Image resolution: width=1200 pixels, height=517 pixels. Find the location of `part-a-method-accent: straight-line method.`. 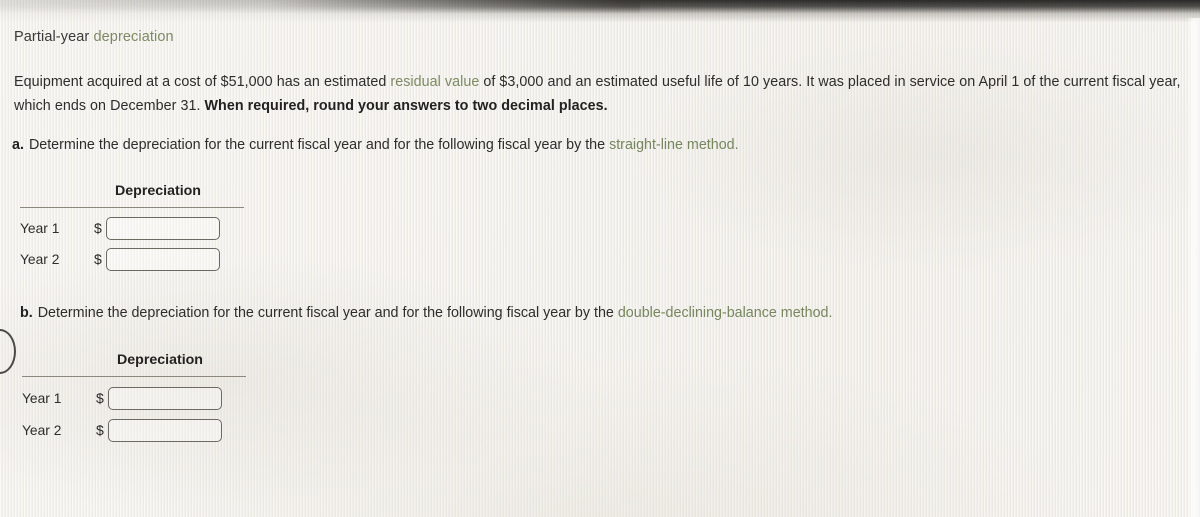

part-a-method-accent: straight-line method. is located at coordinates (674, 145).